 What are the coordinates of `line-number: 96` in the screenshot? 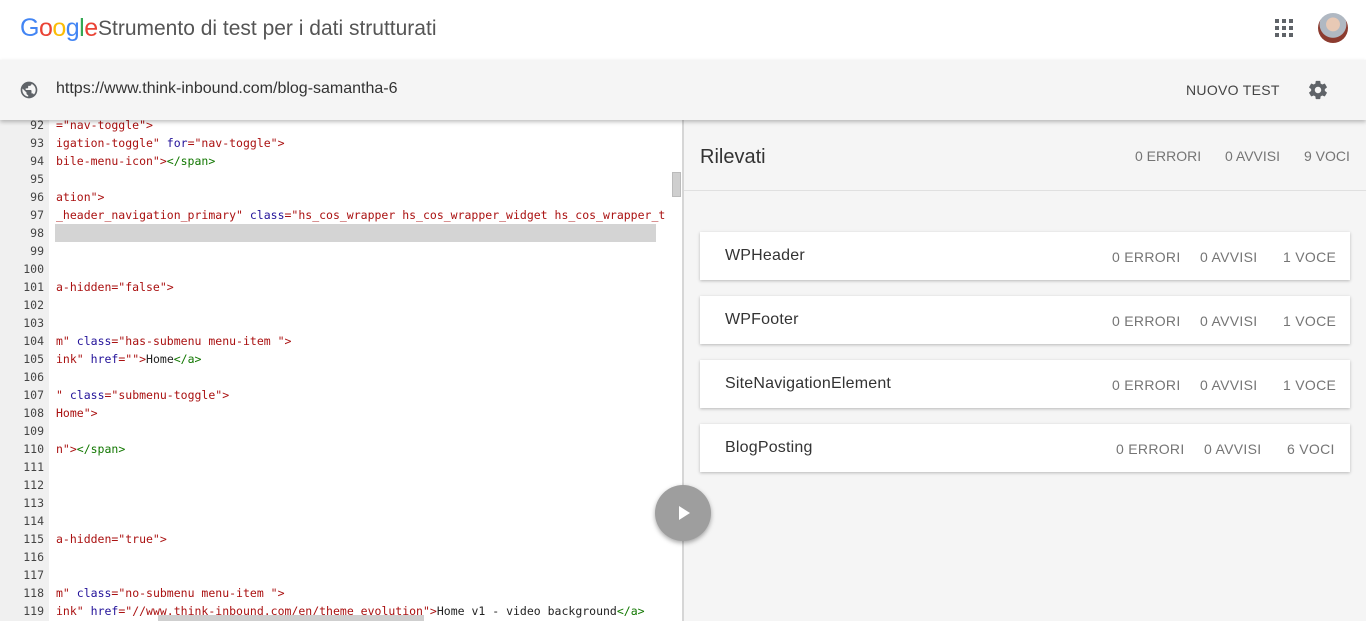 It's located at (37, 197).